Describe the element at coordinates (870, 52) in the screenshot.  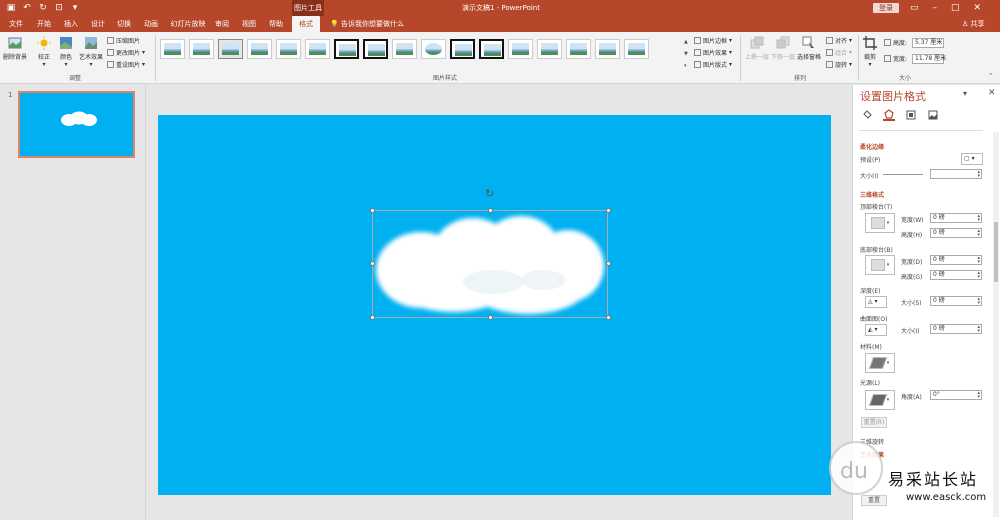
I see `crop-button: 裁剪 ▾` at that location.